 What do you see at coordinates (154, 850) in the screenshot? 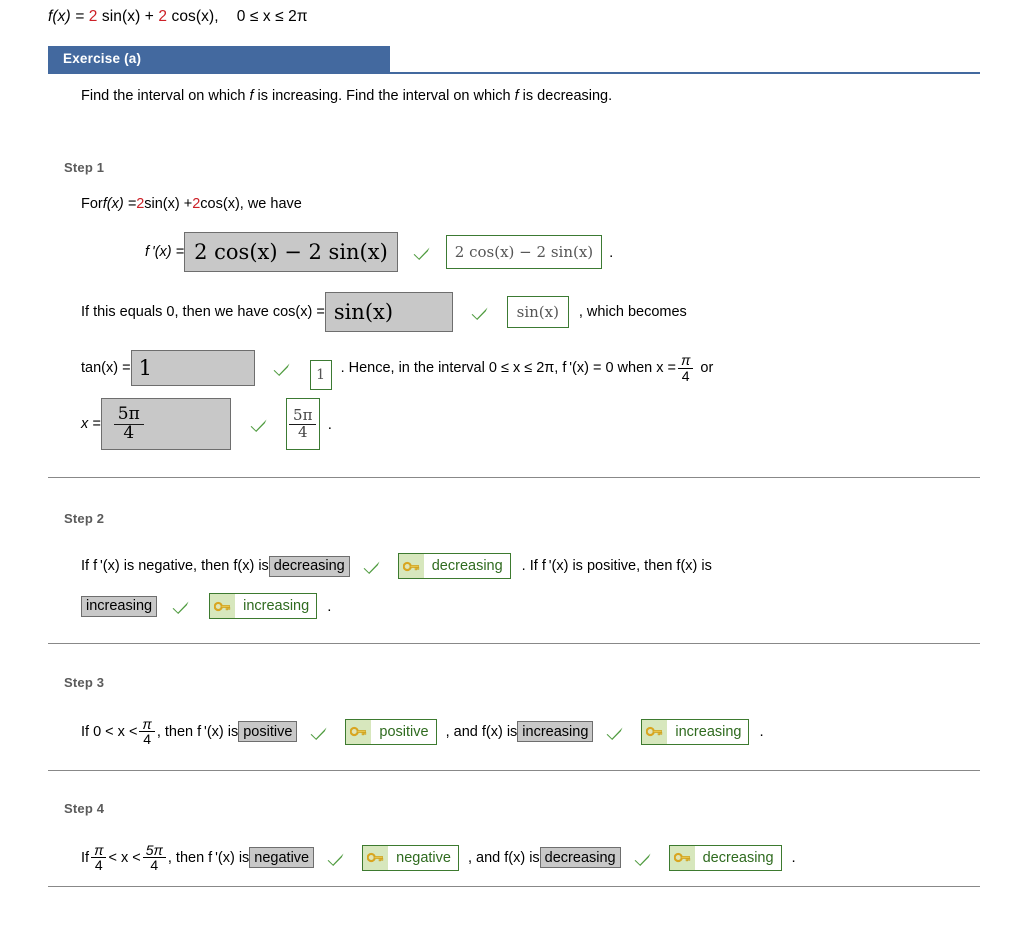
I see `step4-frac2-numerator: 5π` at bounding box center [154, 850].